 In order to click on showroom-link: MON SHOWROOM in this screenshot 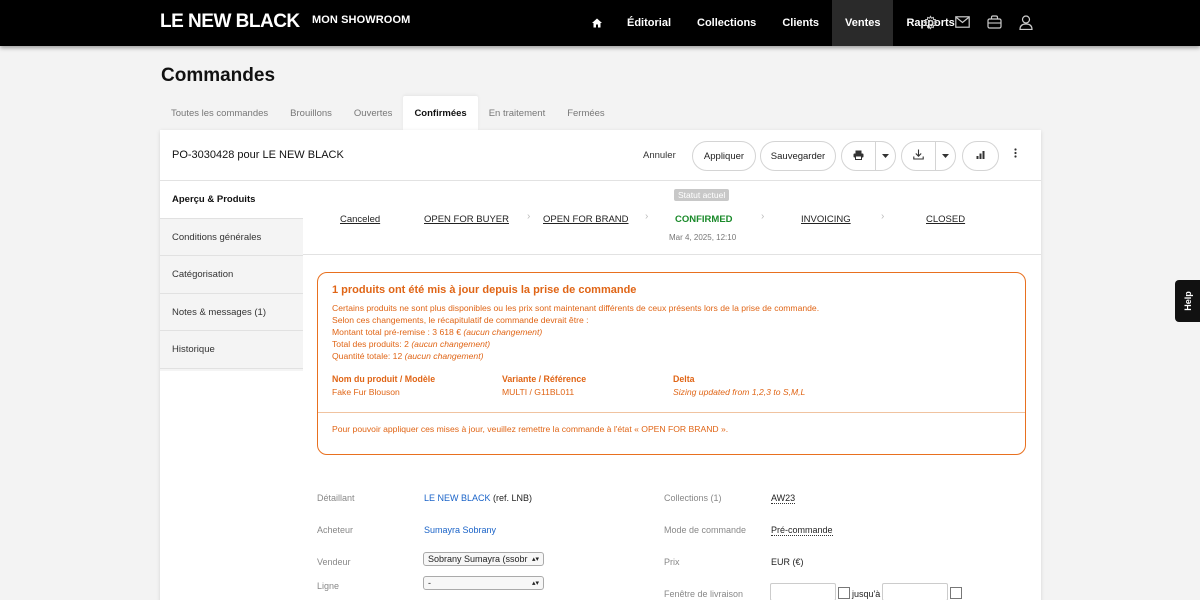, I will do `click(361, 20)`.